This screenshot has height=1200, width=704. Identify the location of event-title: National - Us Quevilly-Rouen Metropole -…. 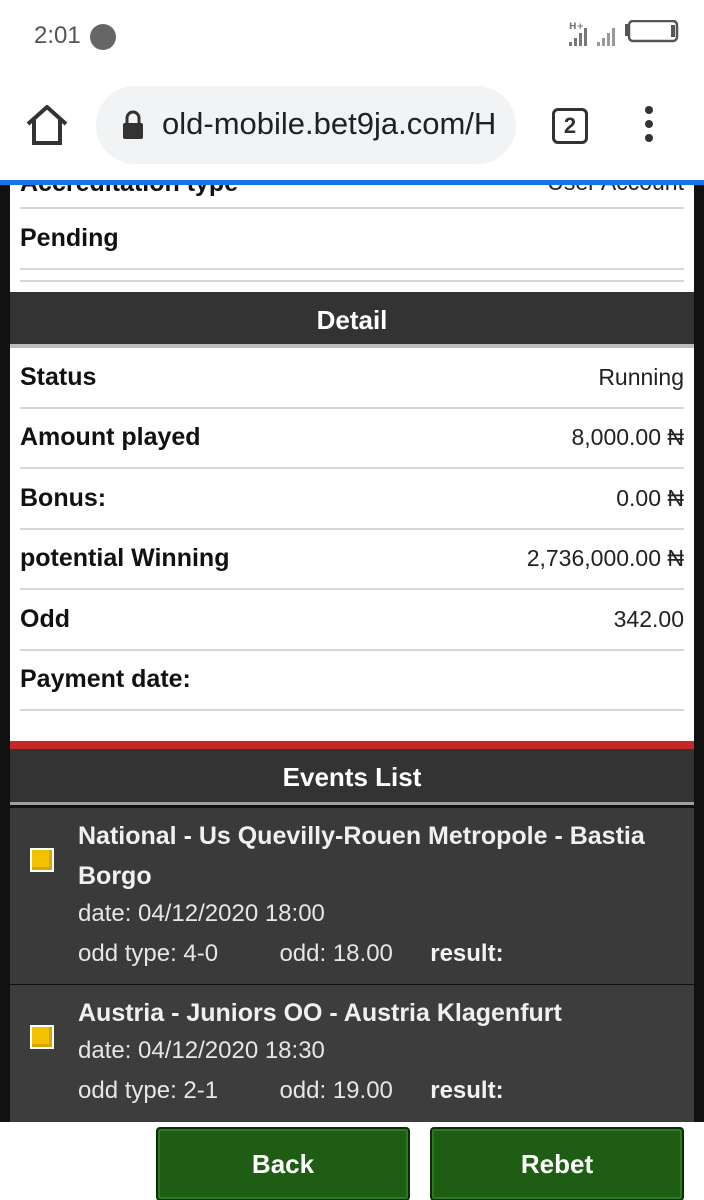
(361, 856).